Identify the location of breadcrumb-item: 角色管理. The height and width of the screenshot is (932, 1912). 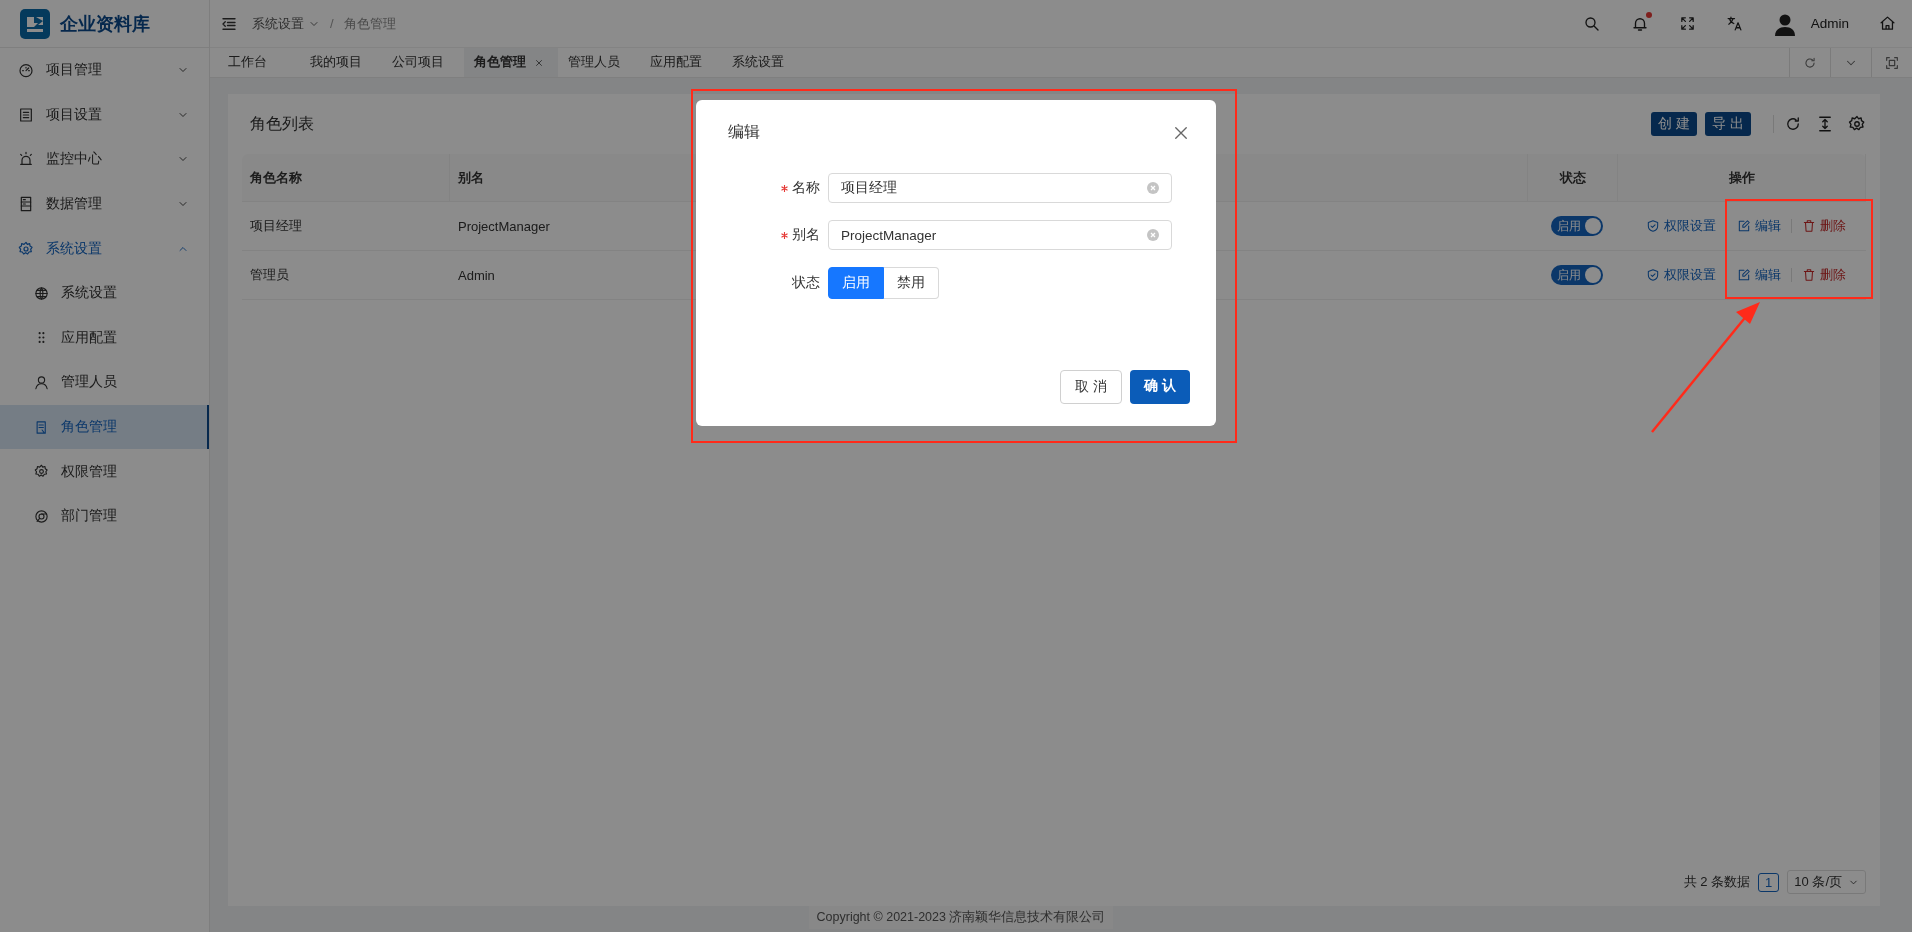
(369, 23).